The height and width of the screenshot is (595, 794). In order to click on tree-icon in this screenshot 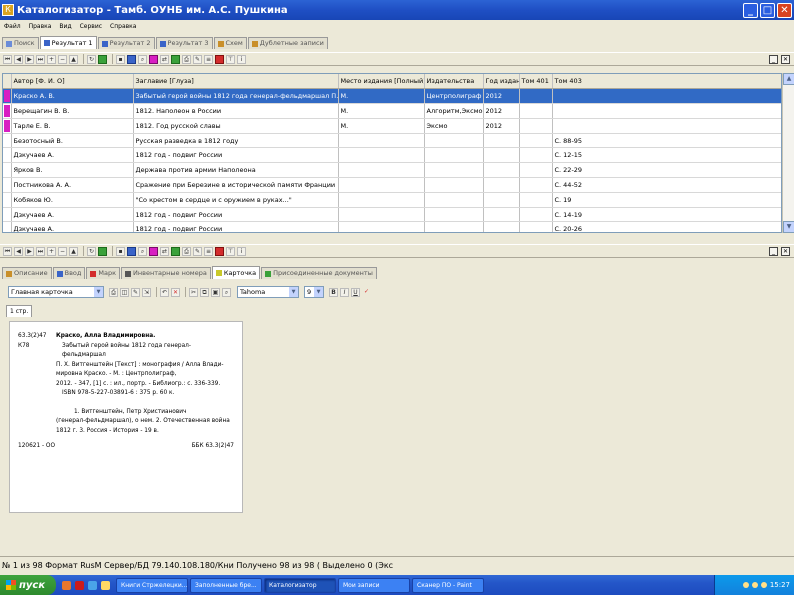, I will do `click(175, 251)`.